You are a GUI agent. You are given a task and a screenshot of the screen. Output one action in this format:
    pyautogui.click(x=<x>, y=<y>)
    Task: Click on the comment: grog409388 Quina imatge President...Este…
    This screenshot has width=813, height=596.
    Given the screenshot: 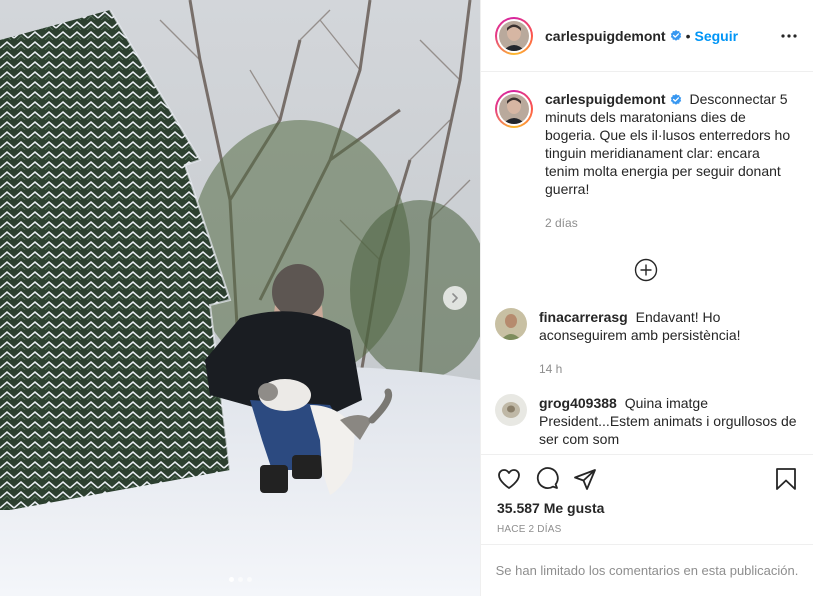 What is the action you would take?
    pyautogui.click(x=646, y=421)
    